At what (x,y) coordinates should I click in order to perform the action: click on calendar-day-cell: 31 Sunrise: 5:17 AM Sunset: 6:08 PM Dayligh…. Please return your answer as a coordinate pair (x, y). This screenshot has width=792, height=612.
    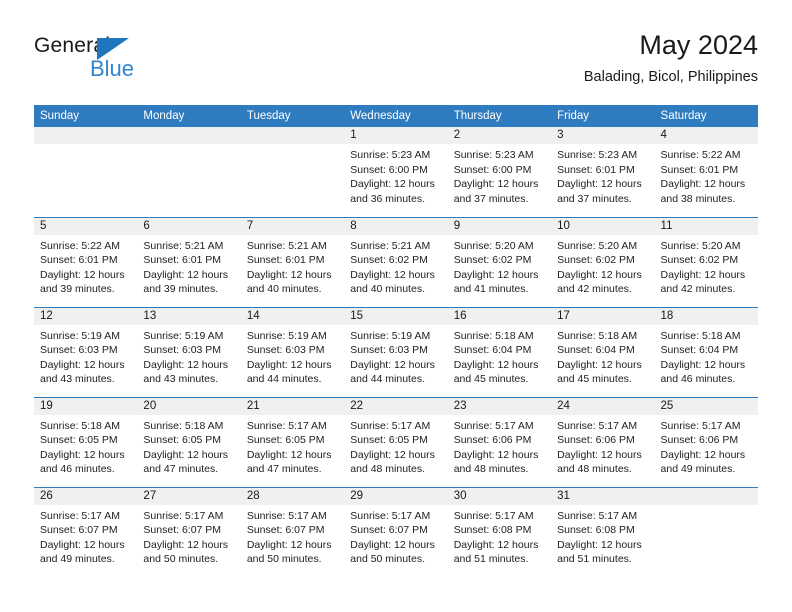
    Looking at the image, I should click on (603, 531).